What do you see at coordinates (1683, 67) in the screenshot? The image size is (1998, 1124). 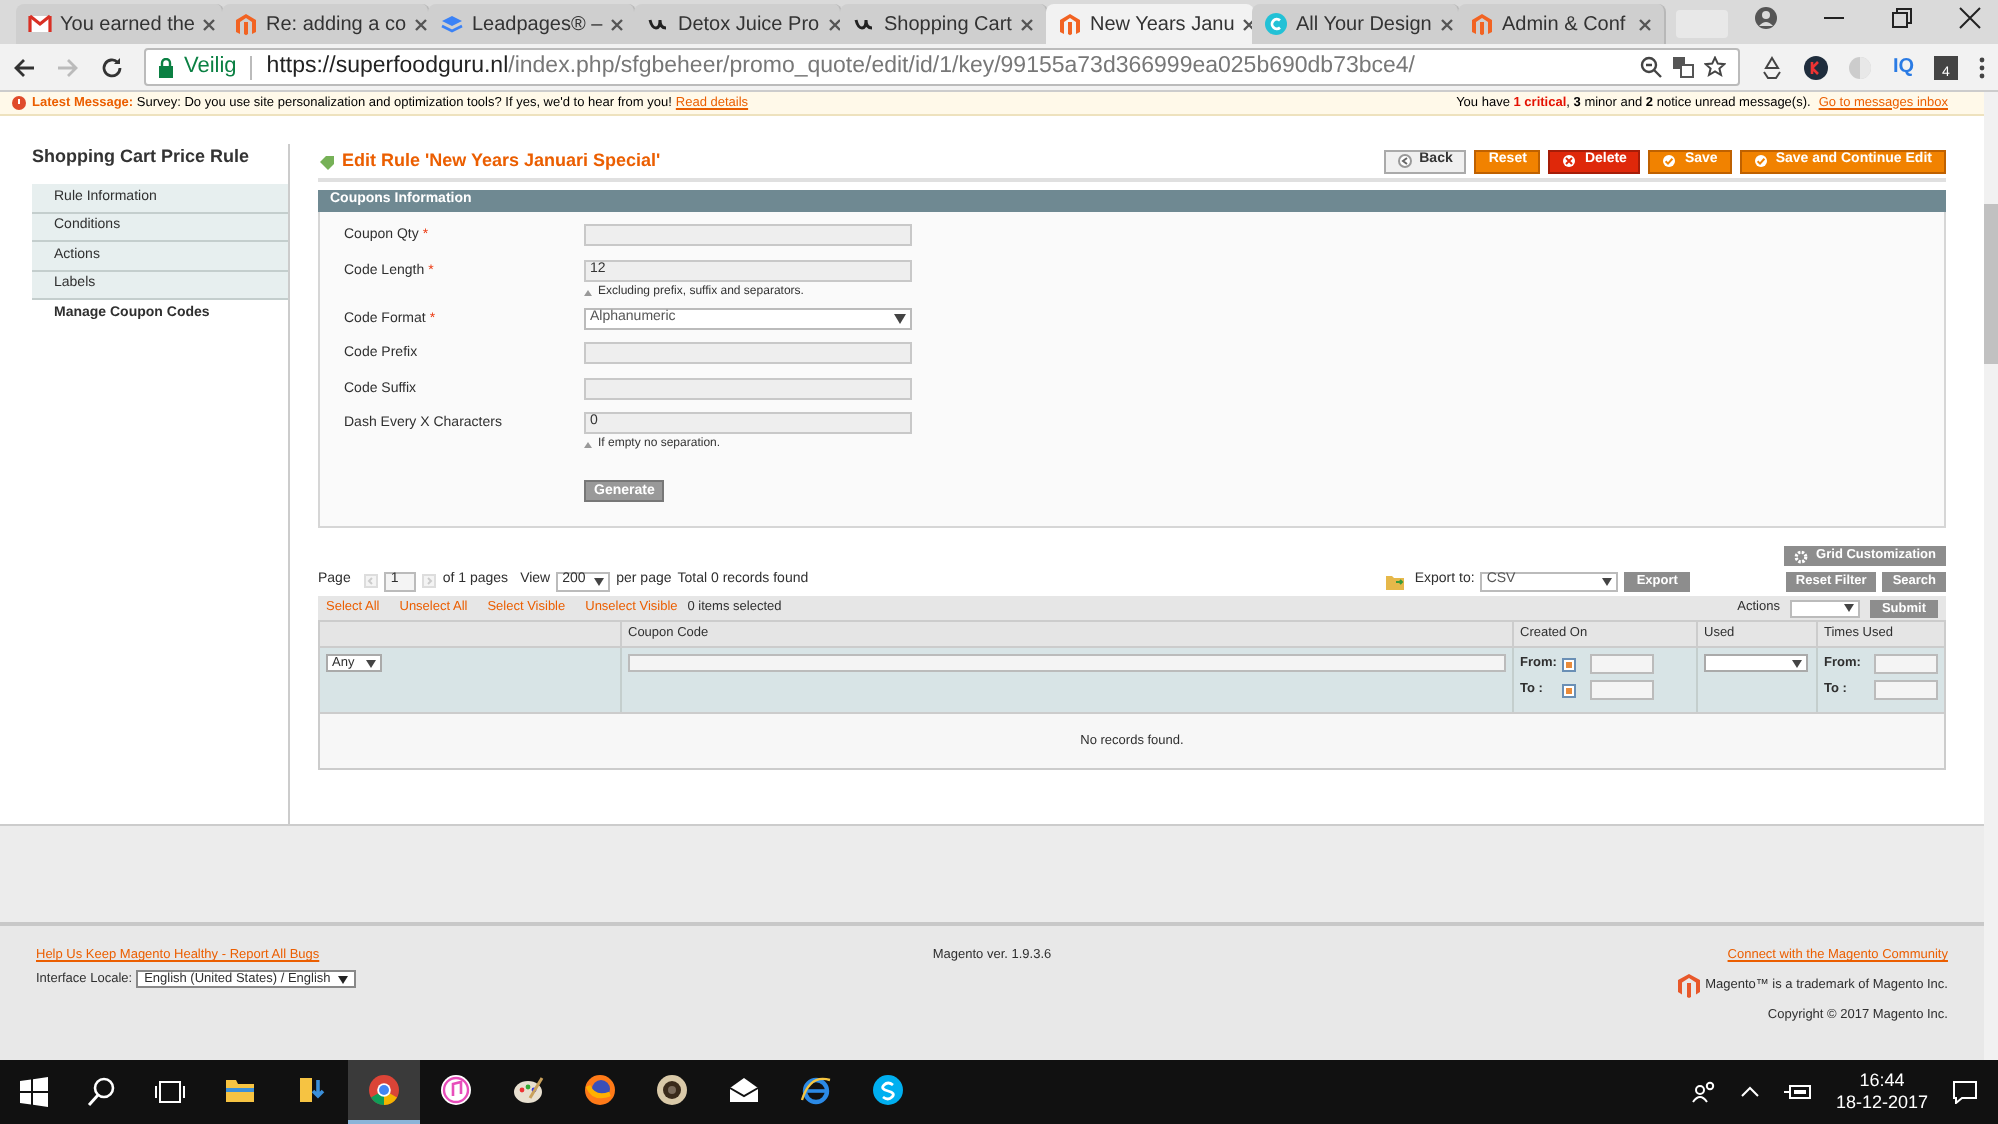 I see `translate-icon` at bounding box center [1683, 67].